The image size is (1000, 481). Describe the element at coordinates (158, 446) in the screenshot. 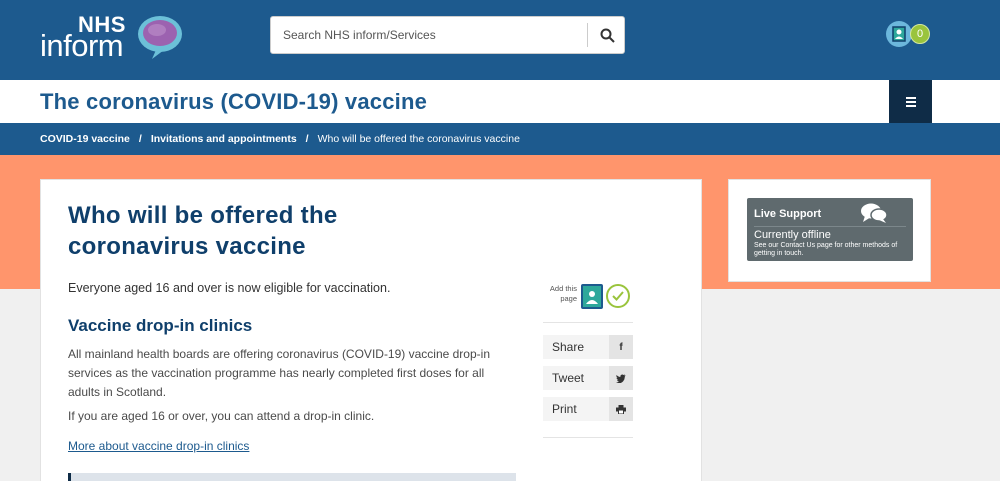

I see `drop-in-clinics-link: More about vaccine drop-in clinics` at that location.